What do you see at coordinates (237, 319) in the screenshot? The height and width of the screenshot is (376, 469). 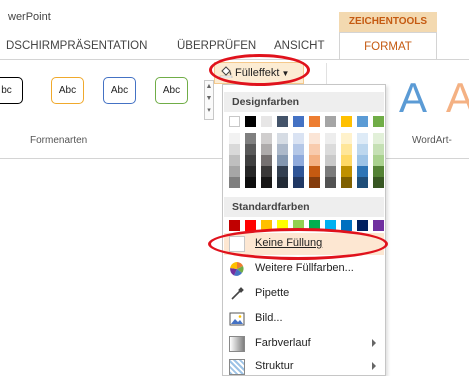 I see `picture-icon` at bounding box center [237, 319].